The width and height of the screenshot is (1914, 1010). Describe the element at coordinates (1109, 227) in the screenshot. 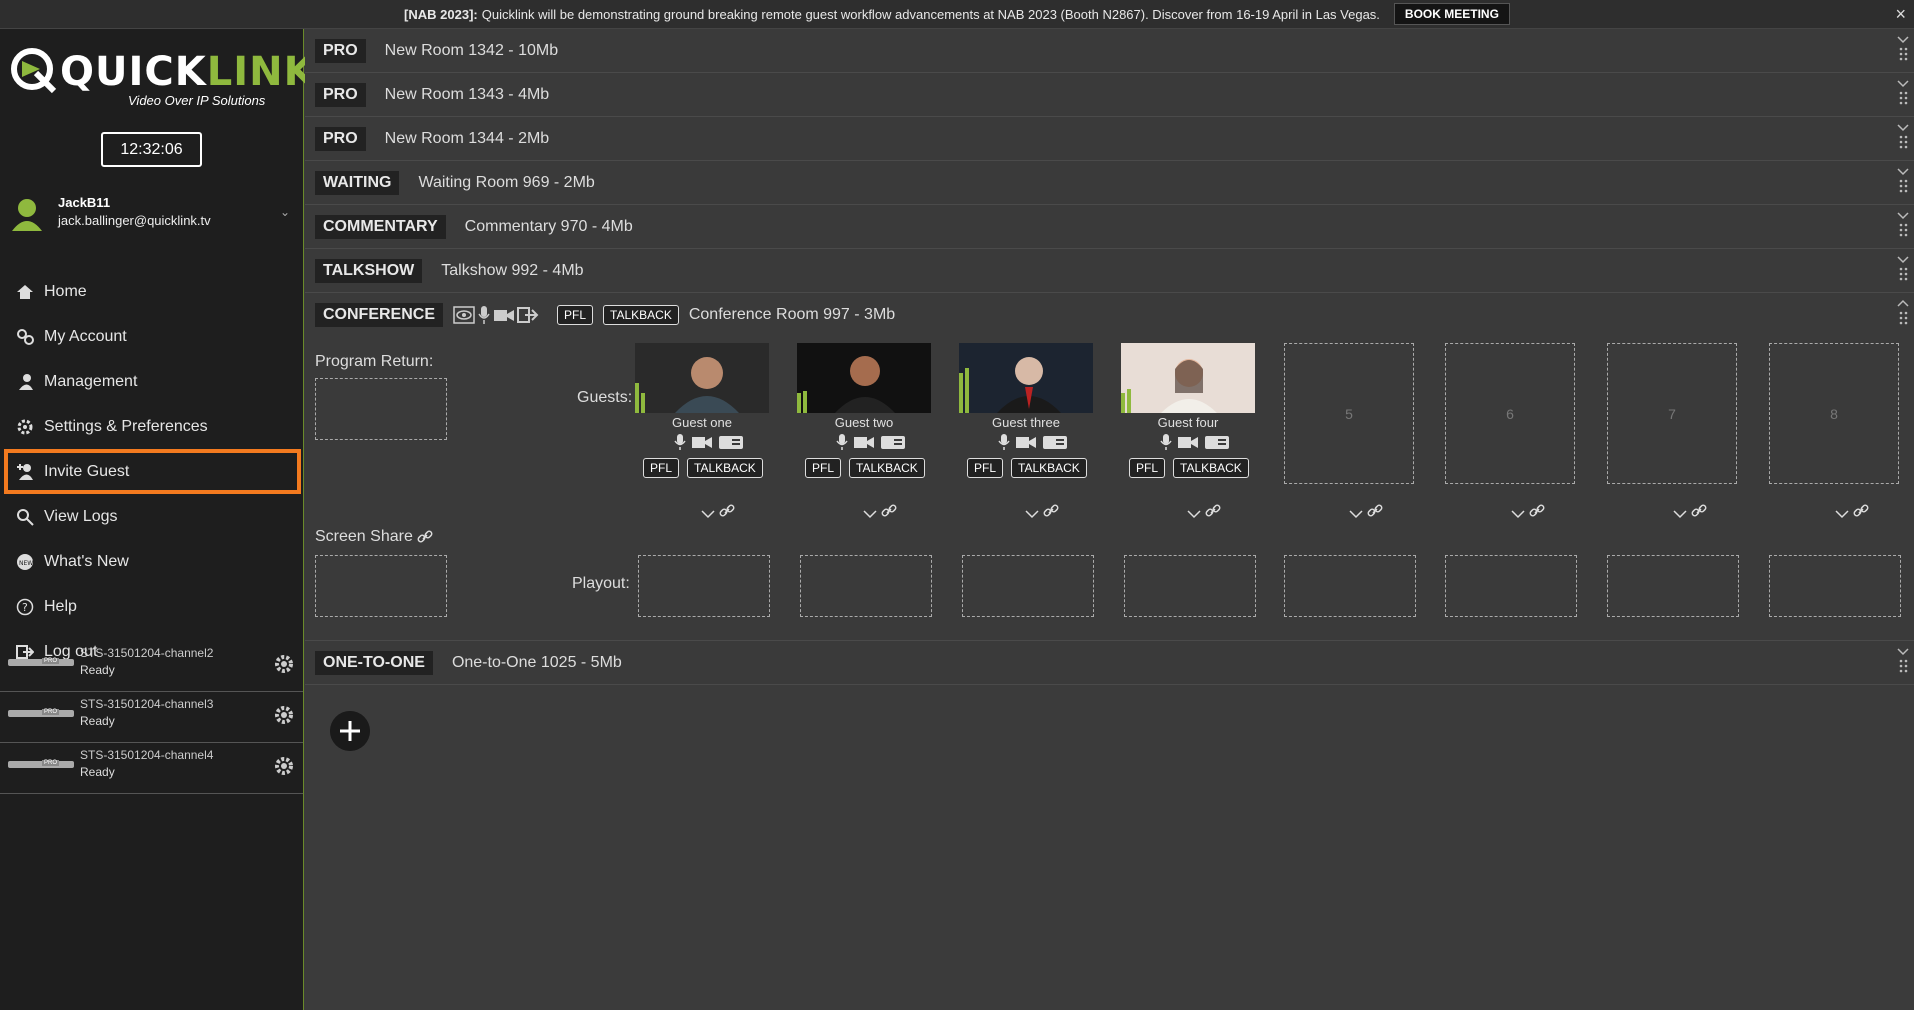

I see `room-row: COMMENTARY Commentary 970 - 4Mb` at that location.